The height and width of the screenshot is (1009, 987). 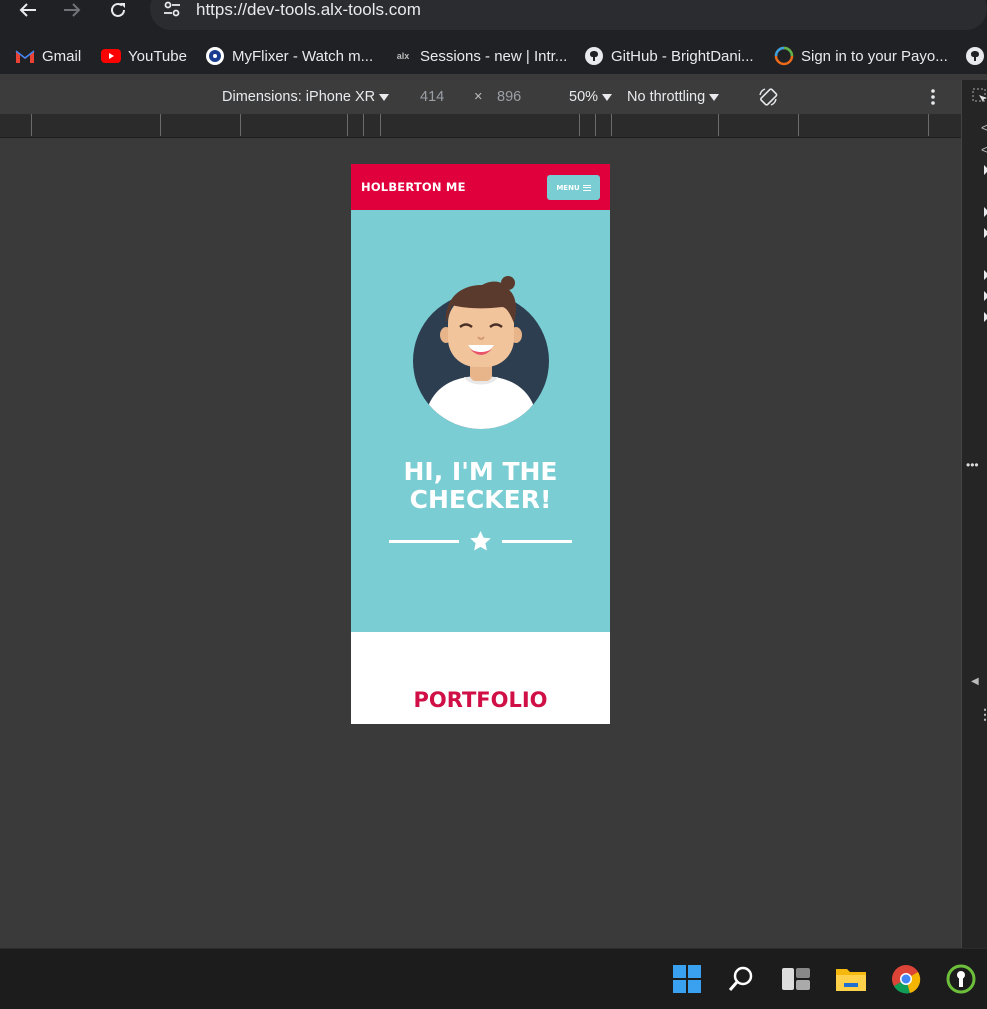 I want to click on throttling-select: No throttling, so click(x=673, y=97).